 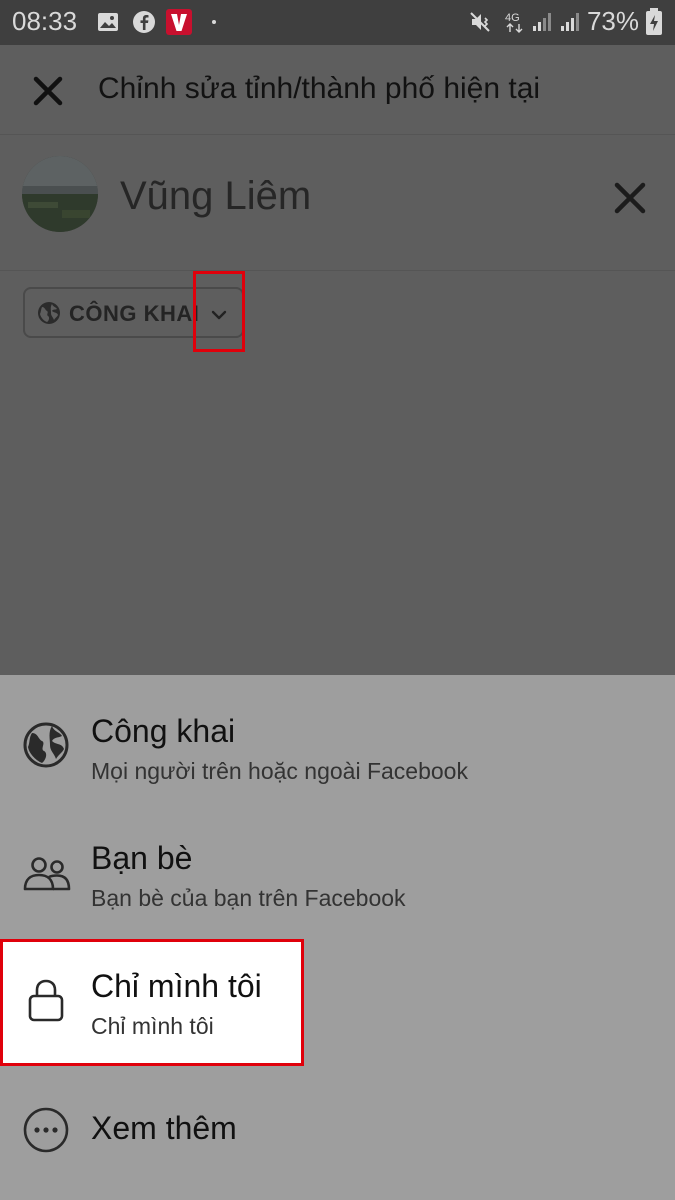 What do you see at coordinates (337, 1020) in the screenshot?
I see `option-only-me: Chỉ mình tôi Chỉ mình tôi` at bounding box center [337, 1020].